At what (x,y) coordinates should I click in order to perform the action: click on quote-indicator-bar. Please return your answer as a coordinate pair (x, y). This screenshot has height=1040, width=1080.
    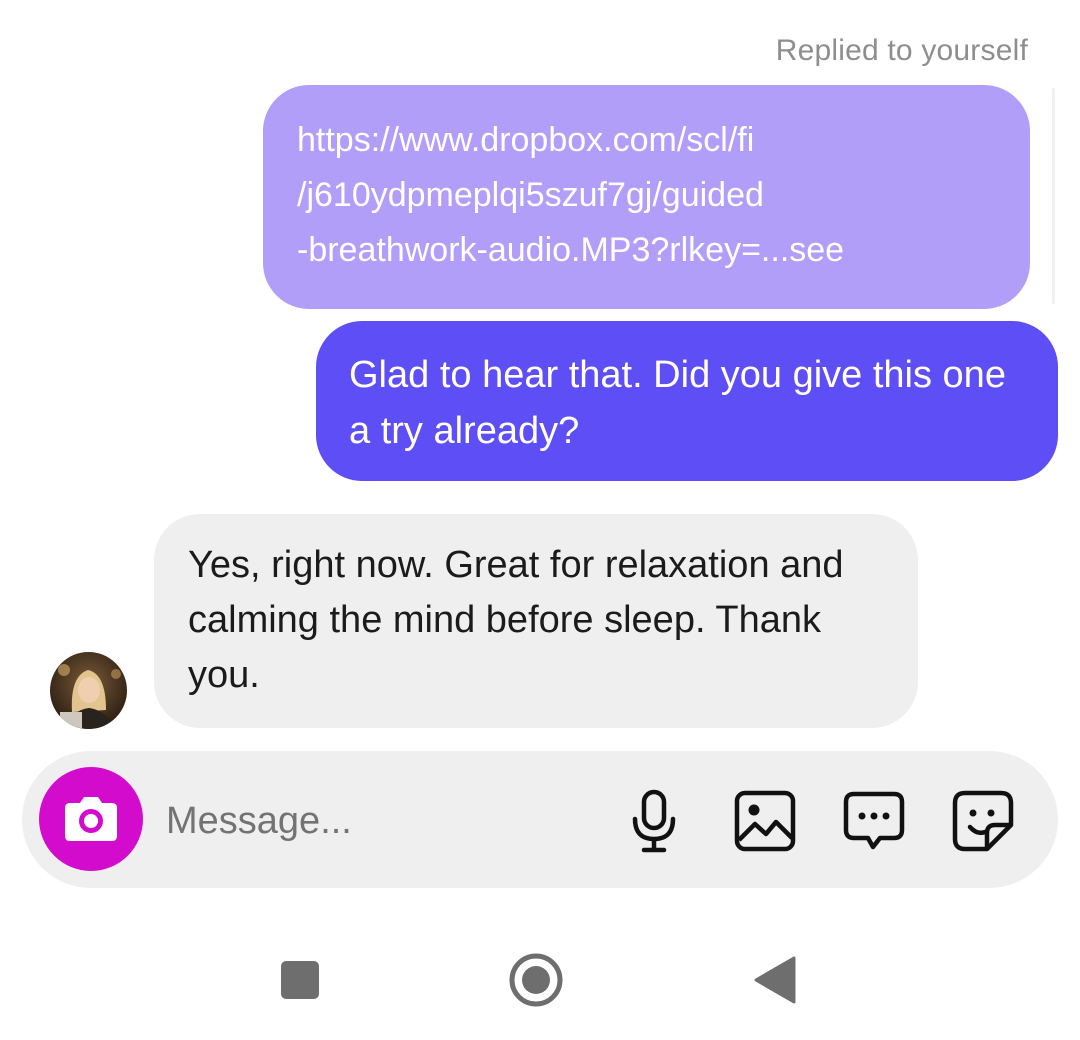
    Looking at the image, I should click on (1053, 196).